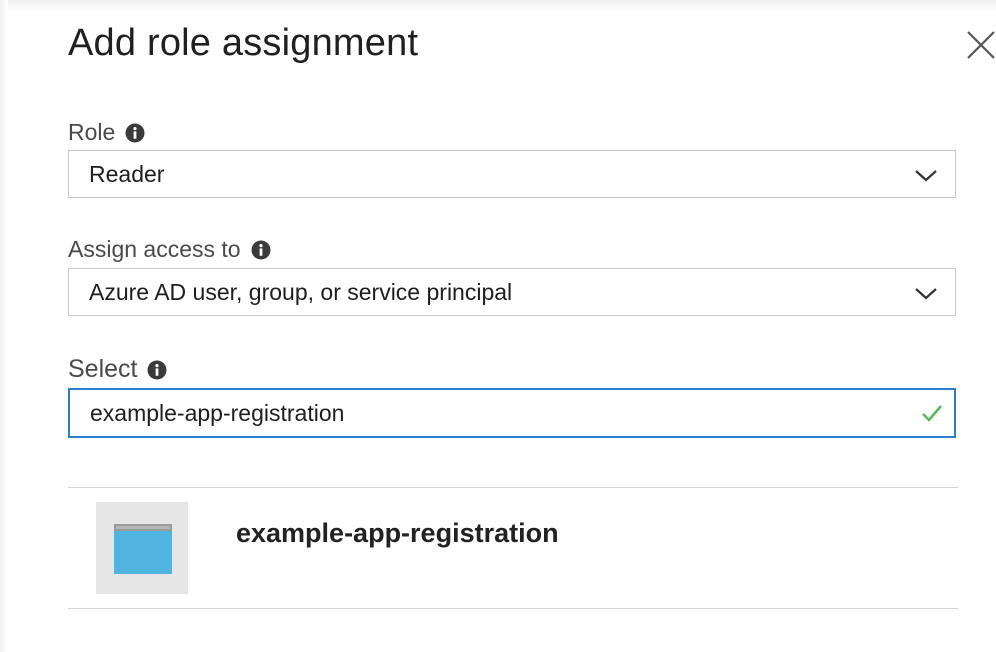 The height and width of the screenshot is (652, 996). What do you see at coordinates (154, 249) in the screenshot?
I see `assign-access-label: Assign access to` at bounding box center [154, 249].